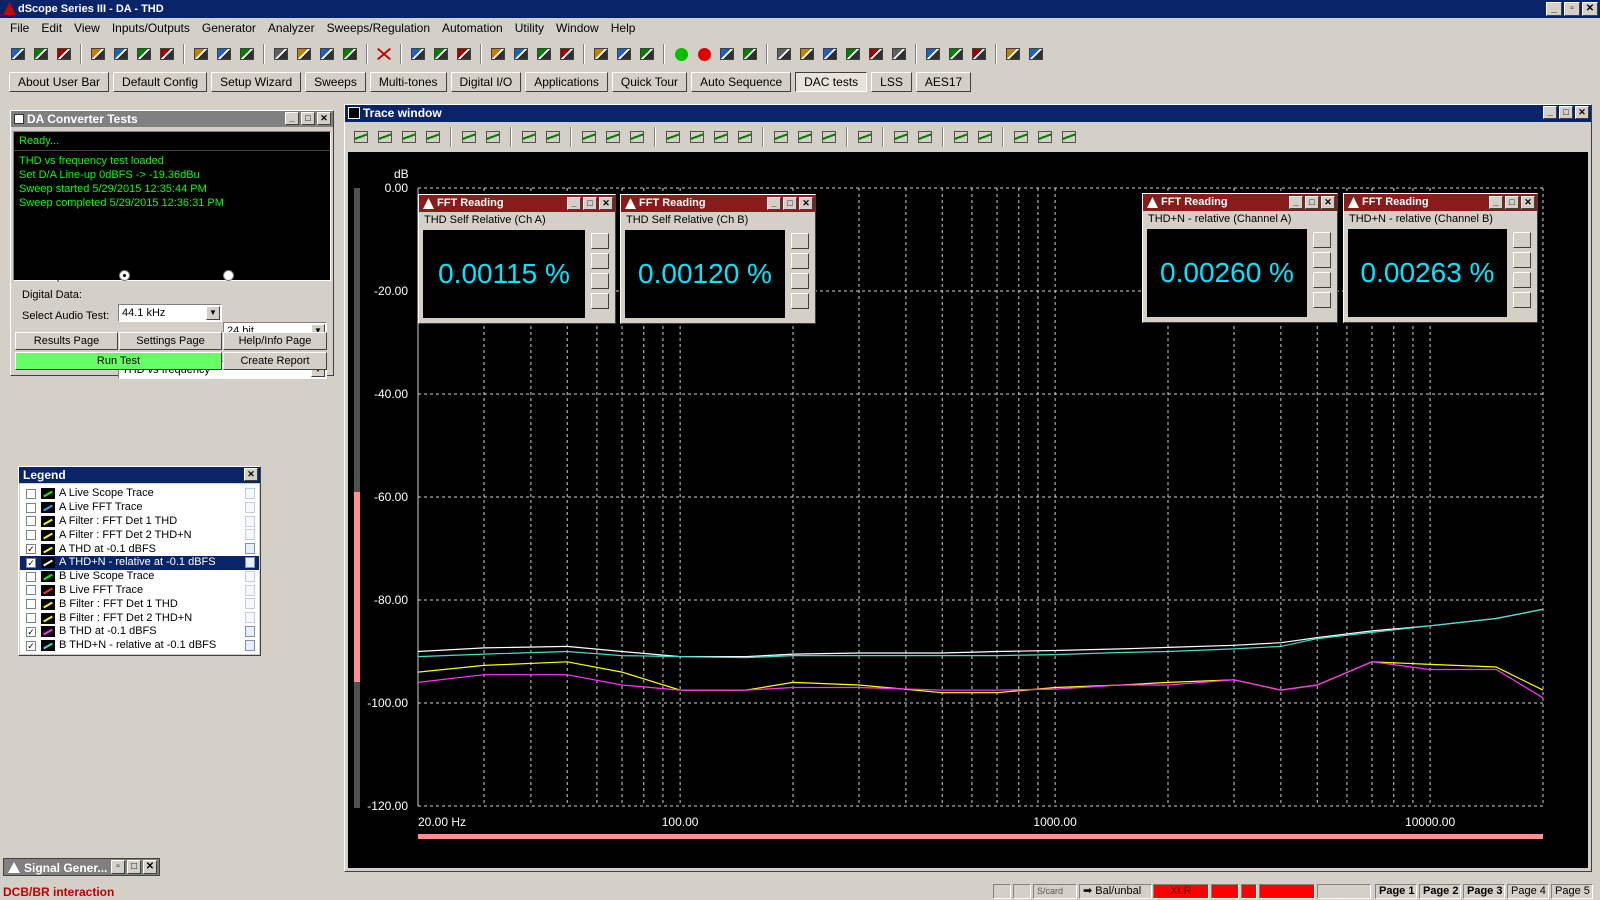 Image resolution: width=1600 pixels, height=900 pixels. Describe the element at coordinates (59, 82) in the screenshot. I see `userbar-button-about-user-bar: About User Bar` at that location.